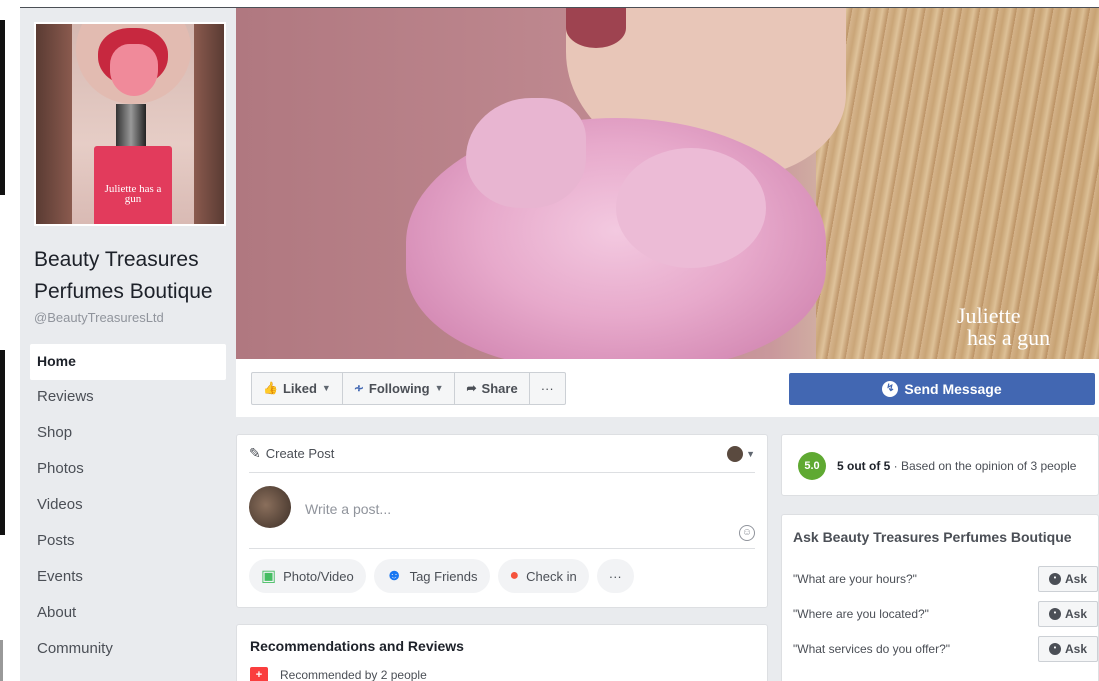 The image size is (1099, 681). What do you see at coordinates (128, 362) in the screenshot?
I see `nav-item-home: Home` at bounding box center [128, 362].